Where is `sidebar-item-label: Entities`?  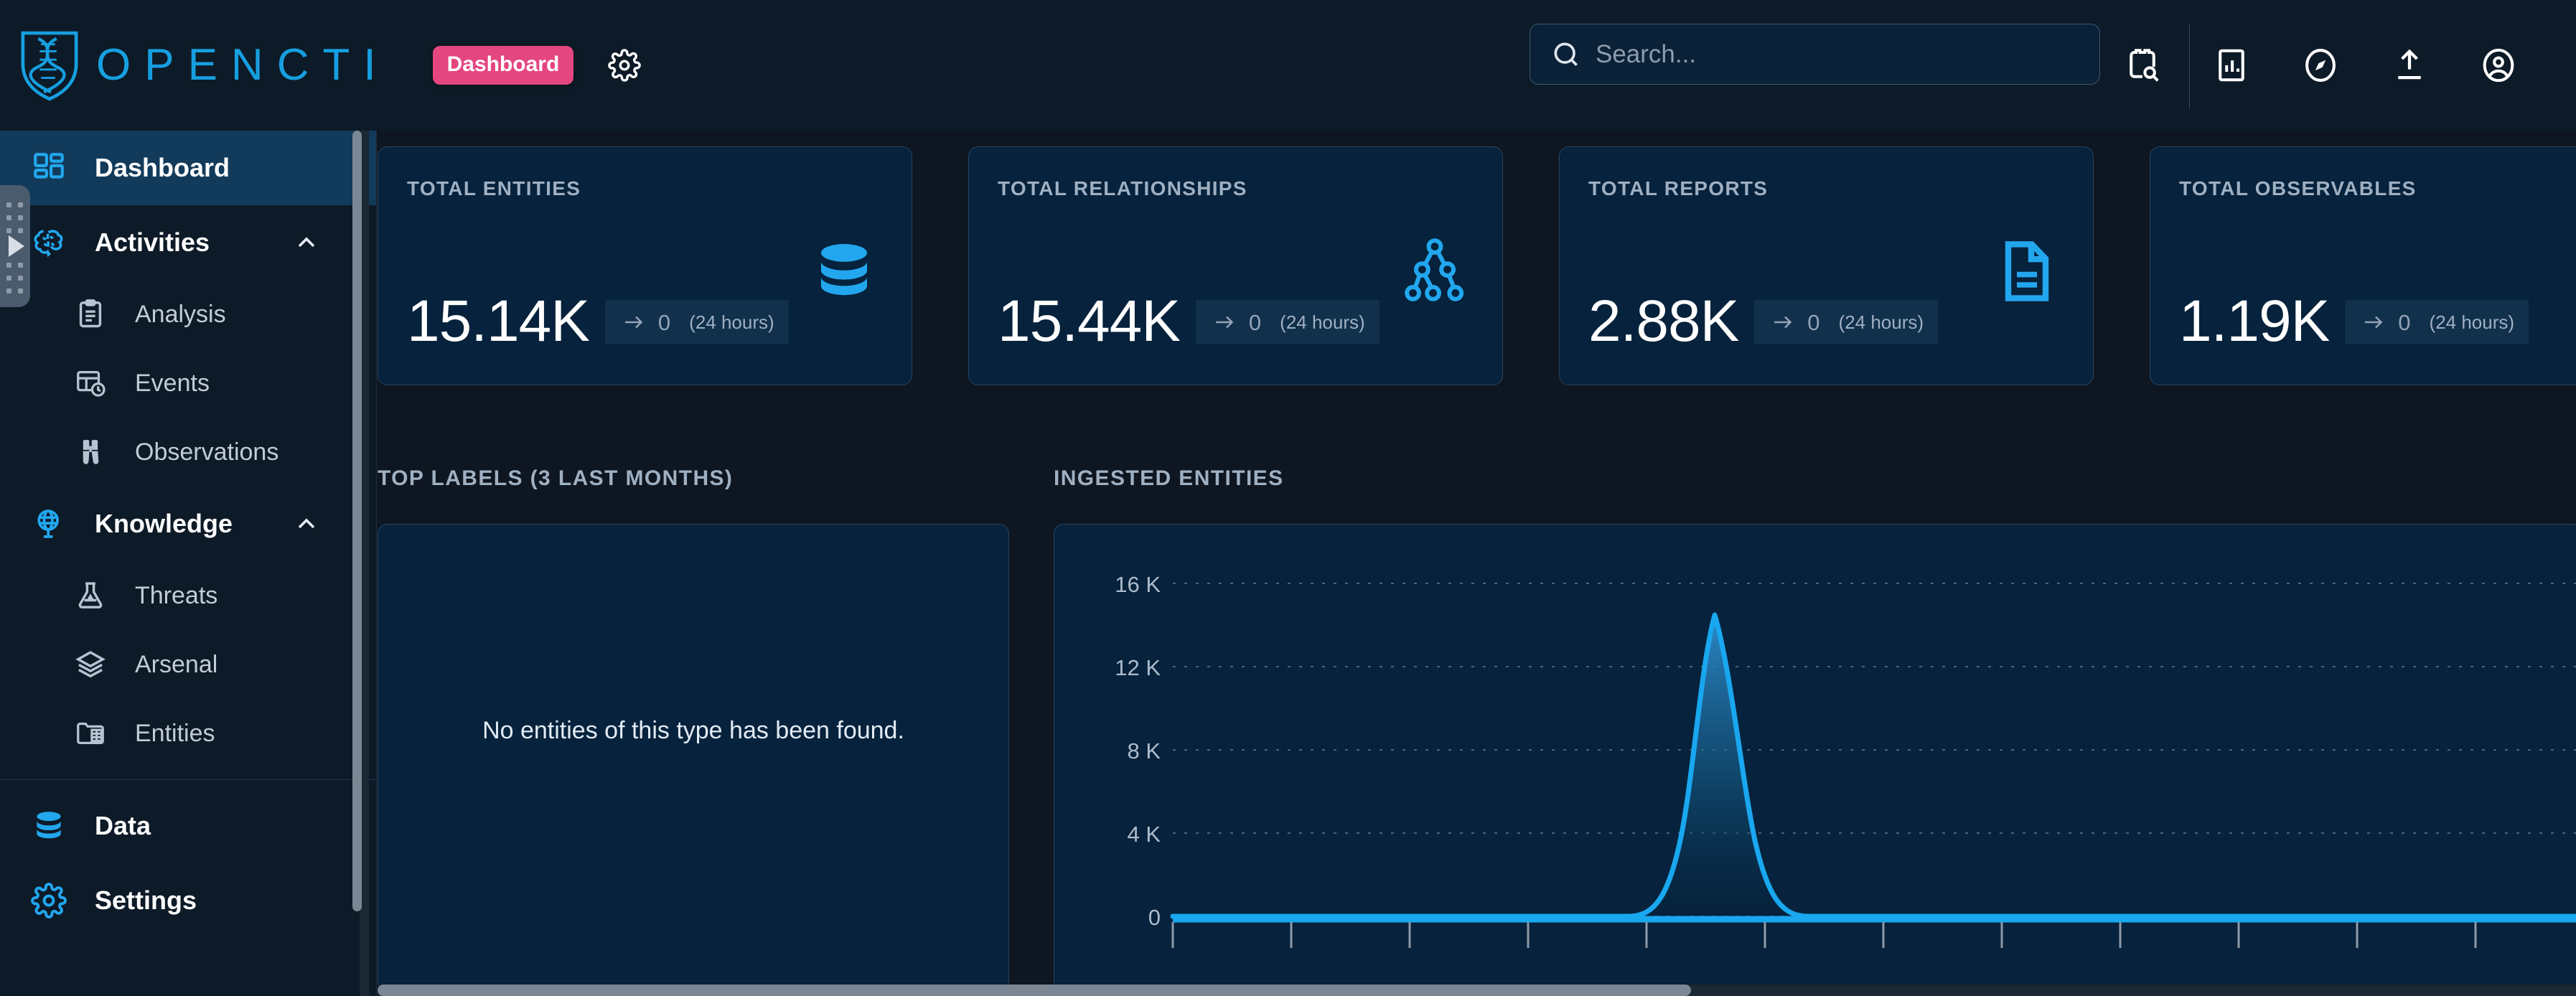 sidebar-item-label: Entities is located at coordinates (175, 733).